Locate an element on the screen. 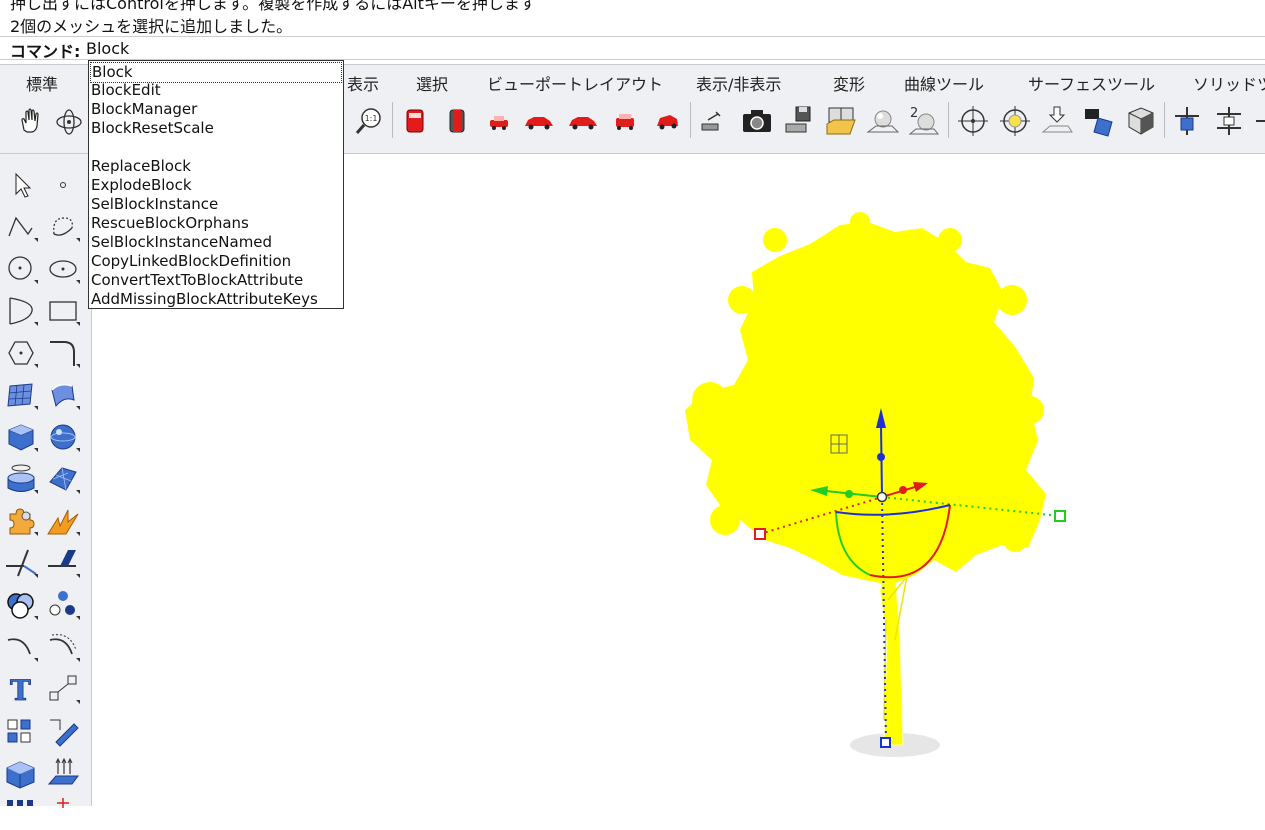 Image resolution: width=1265 pixels, height=830 pixels. grid-icon is located at coordinates (21, 813).